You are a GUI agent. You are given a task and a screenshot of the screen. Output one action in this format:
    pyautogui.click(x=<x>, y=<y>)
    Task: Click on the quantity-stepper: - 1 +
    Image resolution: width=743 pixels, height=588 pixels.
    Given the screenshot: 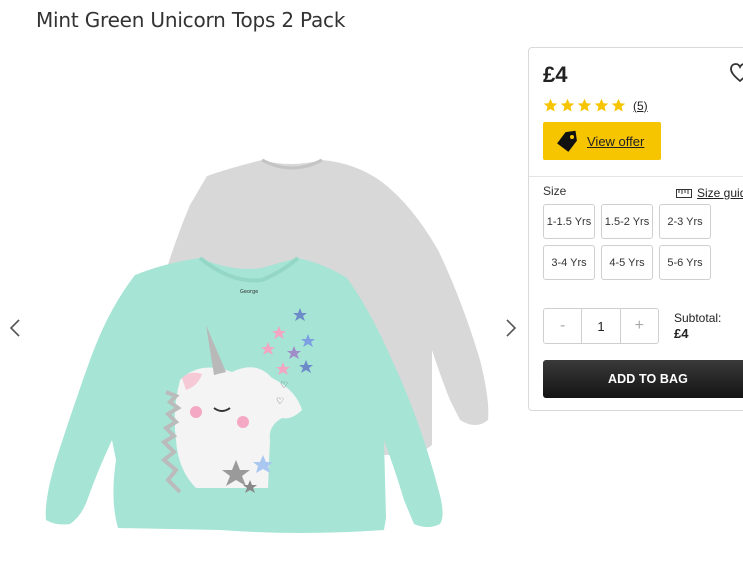 What is the action you would take?
    pyautogui.click(x=601, y=326)
    